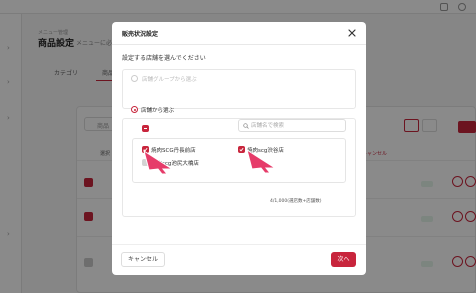  What do you see at coordinates (134, 109) in the screenshot?
I see `store-radio` at bounding box center [134, 109].